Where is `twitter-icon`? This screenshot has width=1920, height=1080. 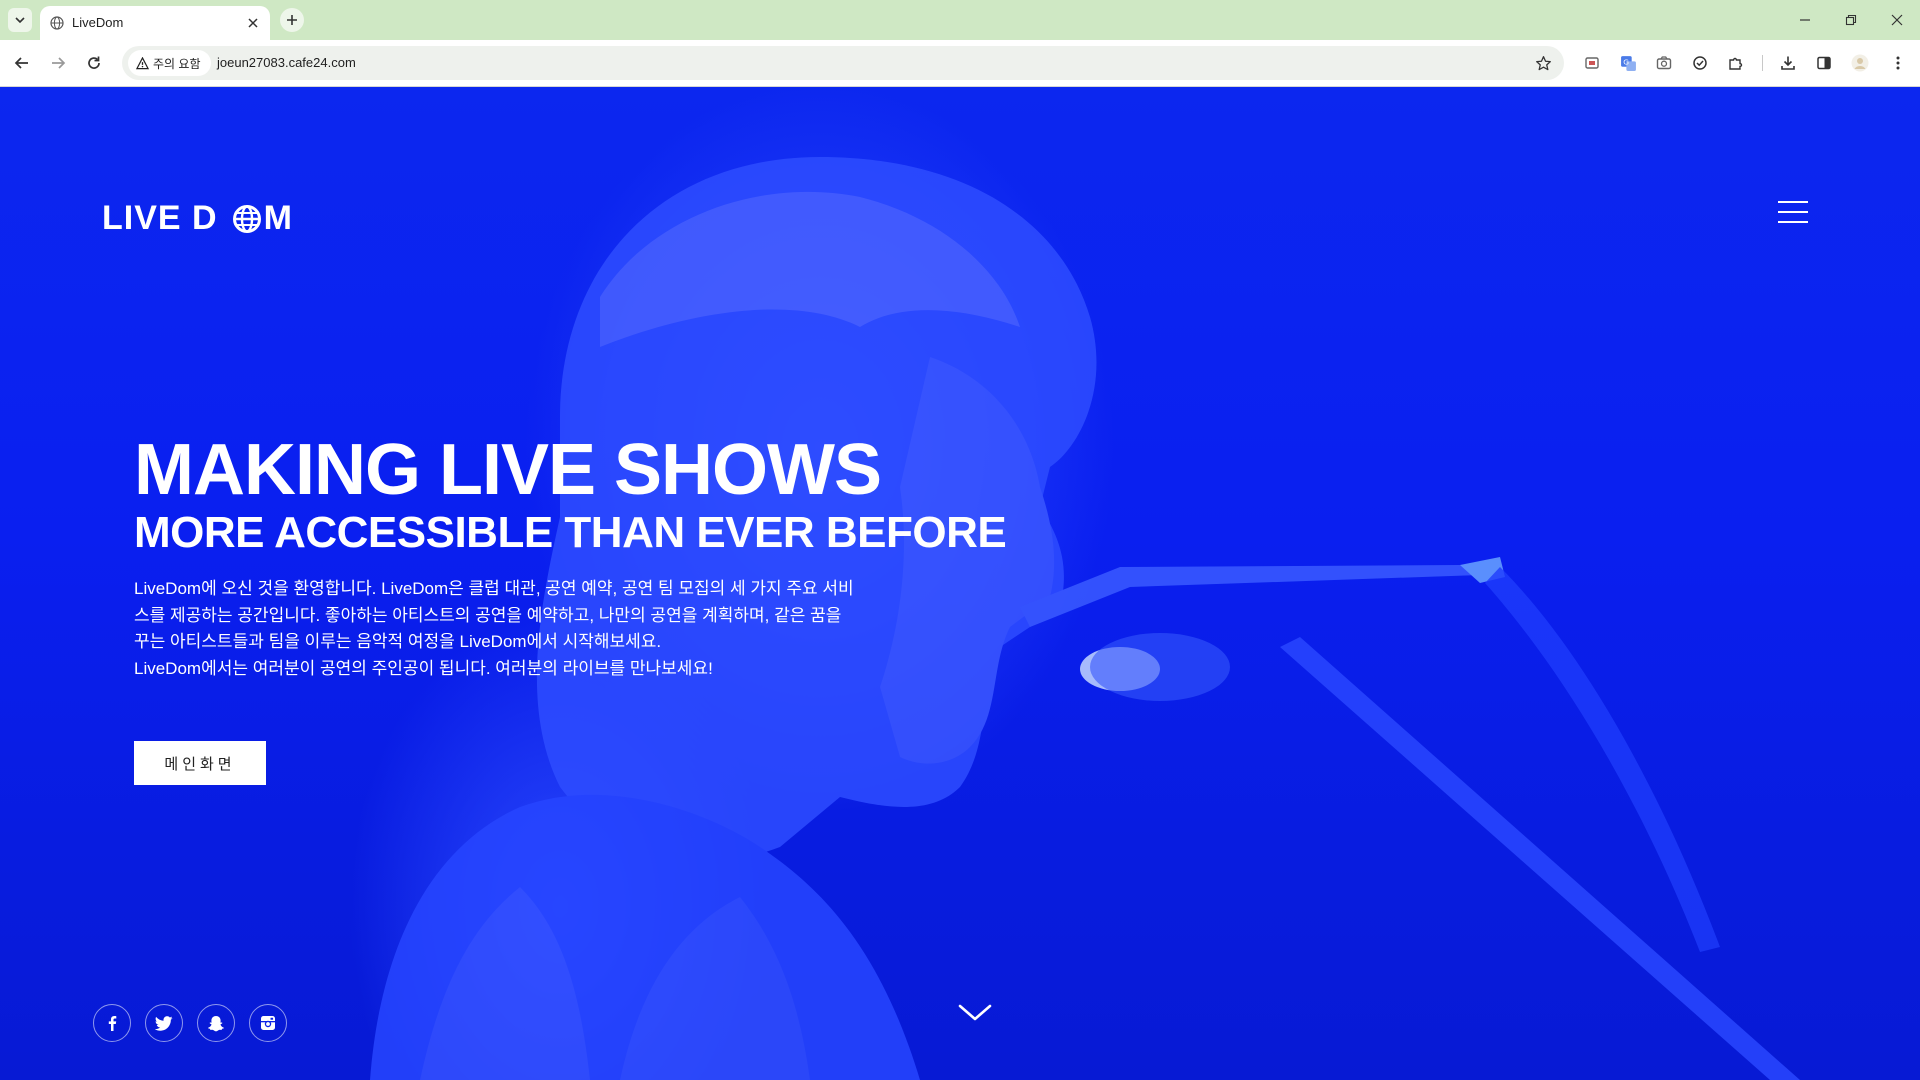
twitter-icon is located at coordinates (164, 1023).